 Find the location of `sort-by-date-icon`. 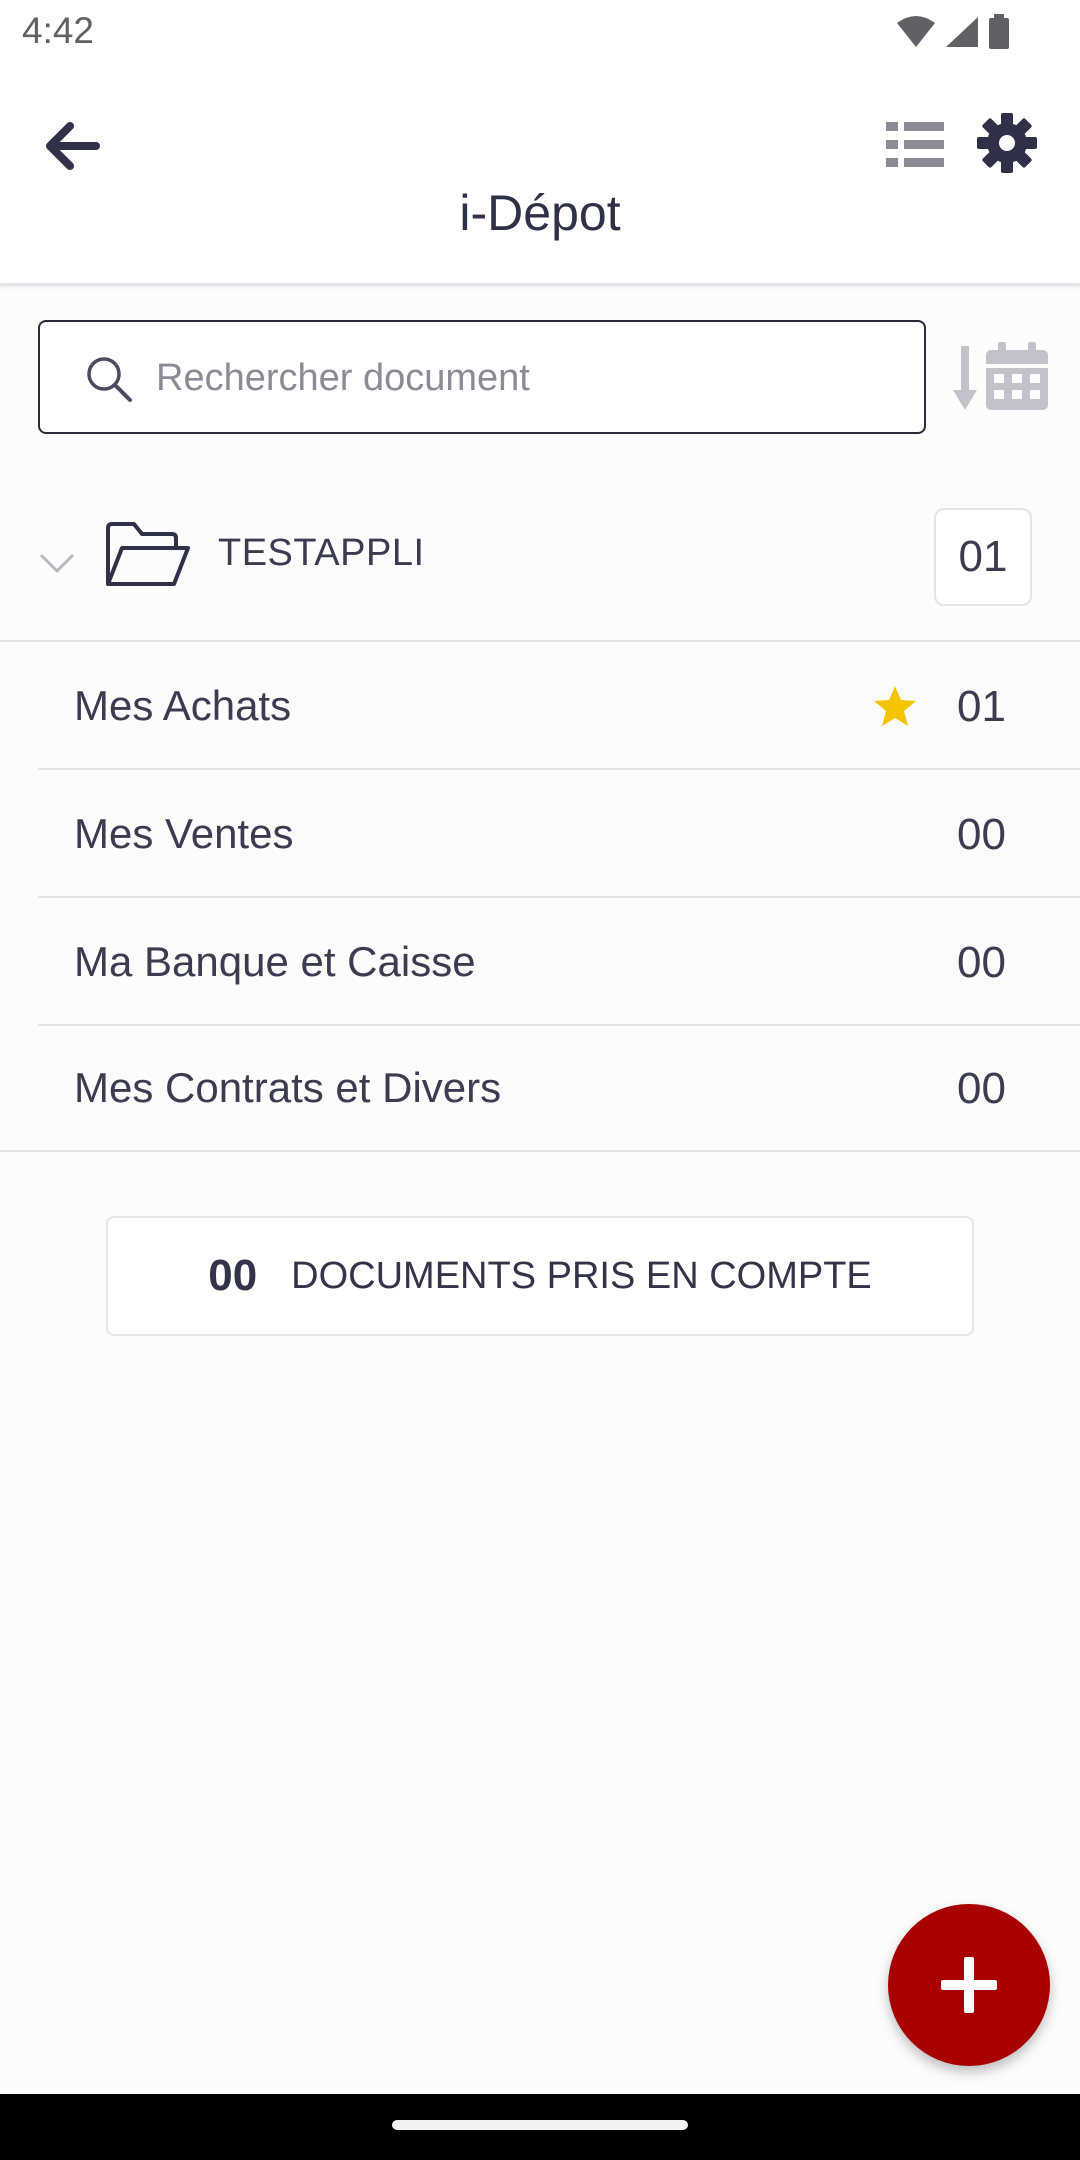

sort-by-date-icon is located at coordinates (1000, 376).